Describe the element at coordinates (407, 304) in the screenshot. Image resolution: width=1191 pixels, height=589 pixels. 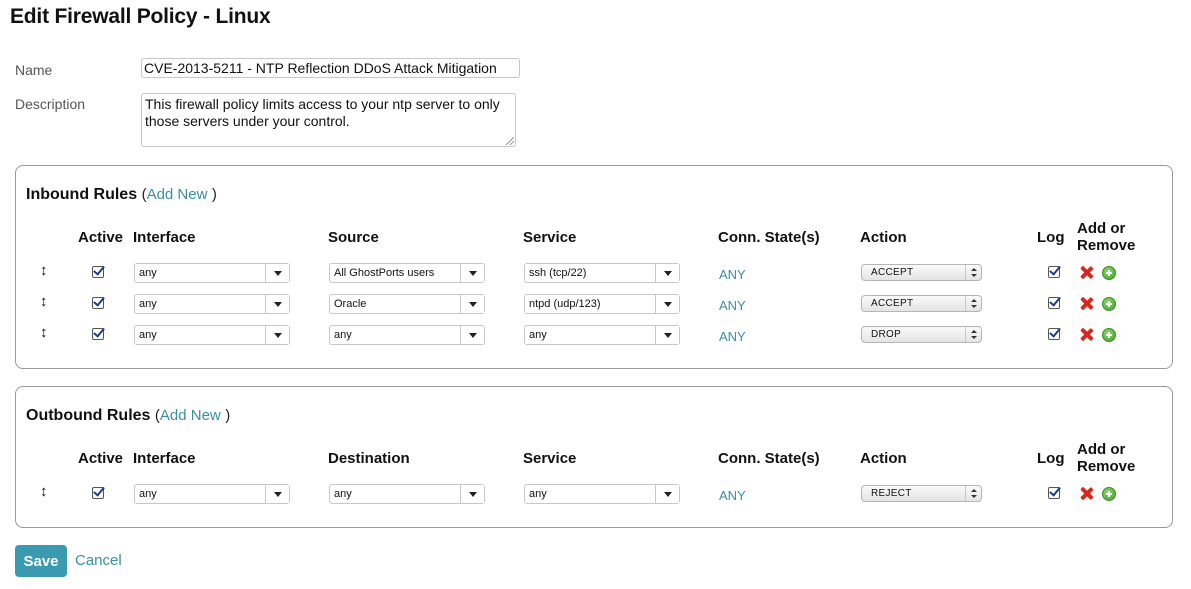
I see `source-combo: Oracle` at that location.